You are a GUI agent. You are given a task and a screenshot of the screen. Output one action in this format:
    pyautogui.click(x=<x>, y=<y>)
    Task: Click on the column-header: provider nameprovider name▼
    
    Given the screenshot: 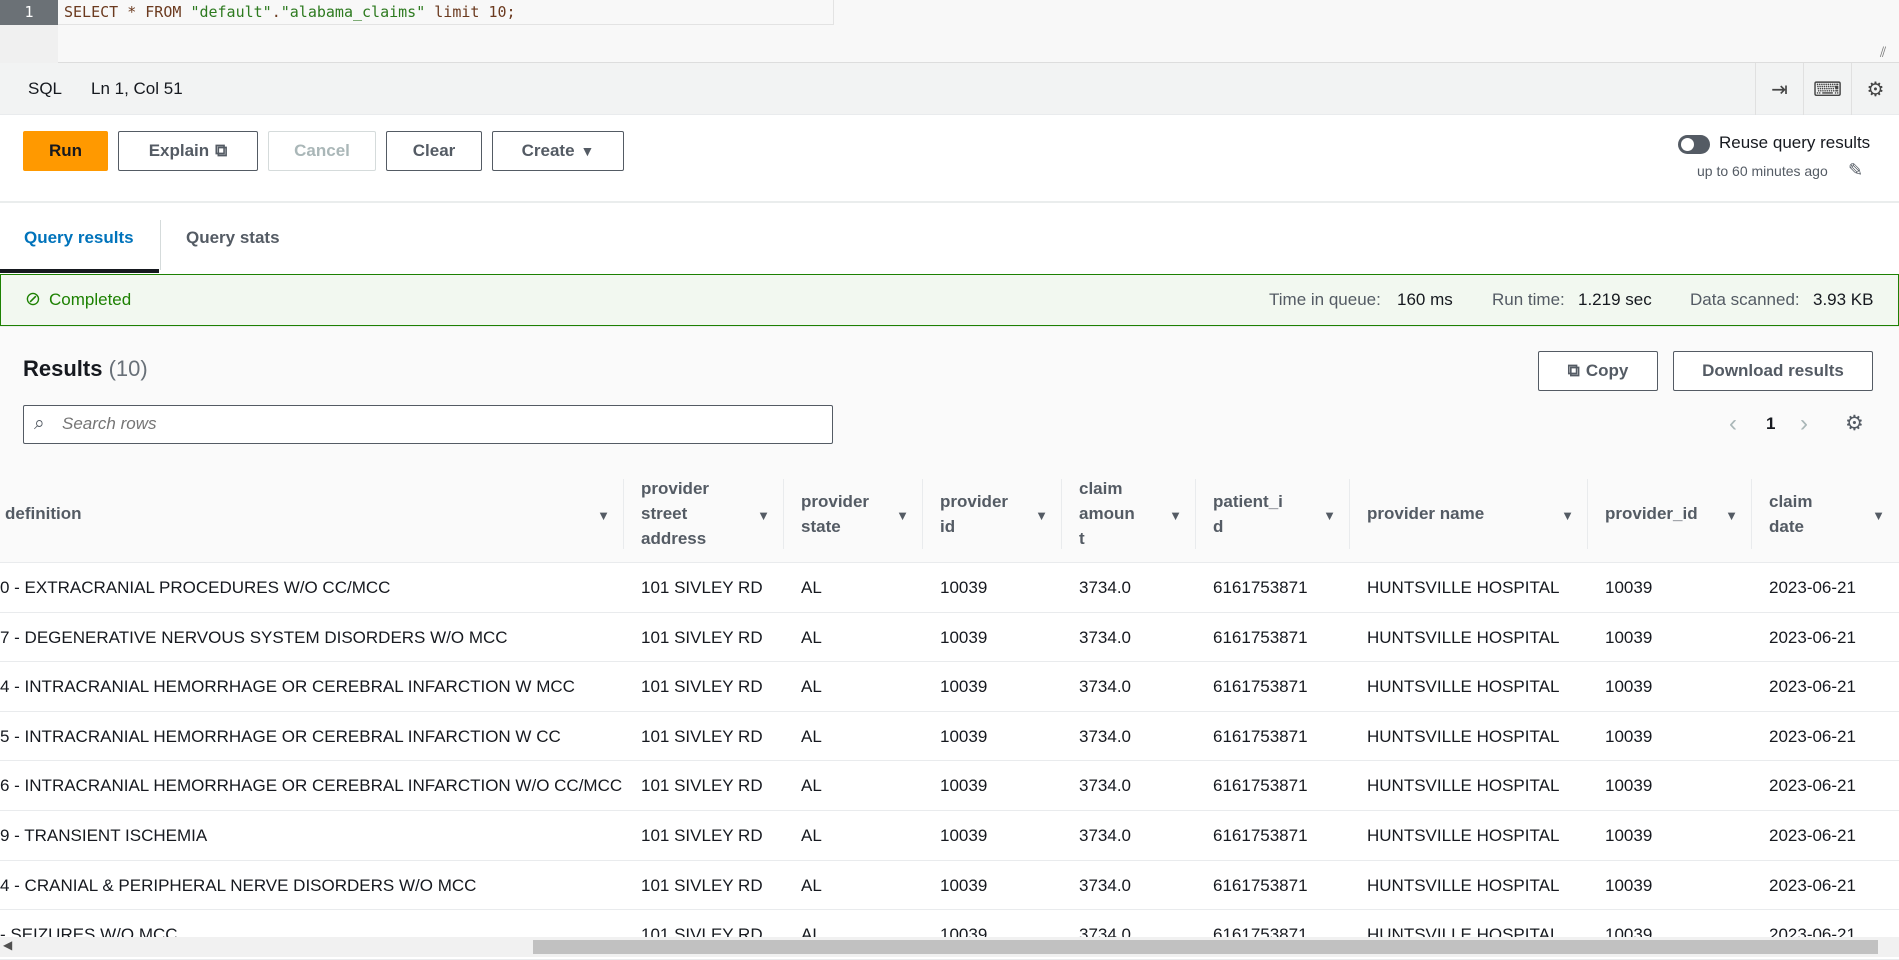 What is the action you would take?
    pyautogui.click(x=1469, y=514)
    